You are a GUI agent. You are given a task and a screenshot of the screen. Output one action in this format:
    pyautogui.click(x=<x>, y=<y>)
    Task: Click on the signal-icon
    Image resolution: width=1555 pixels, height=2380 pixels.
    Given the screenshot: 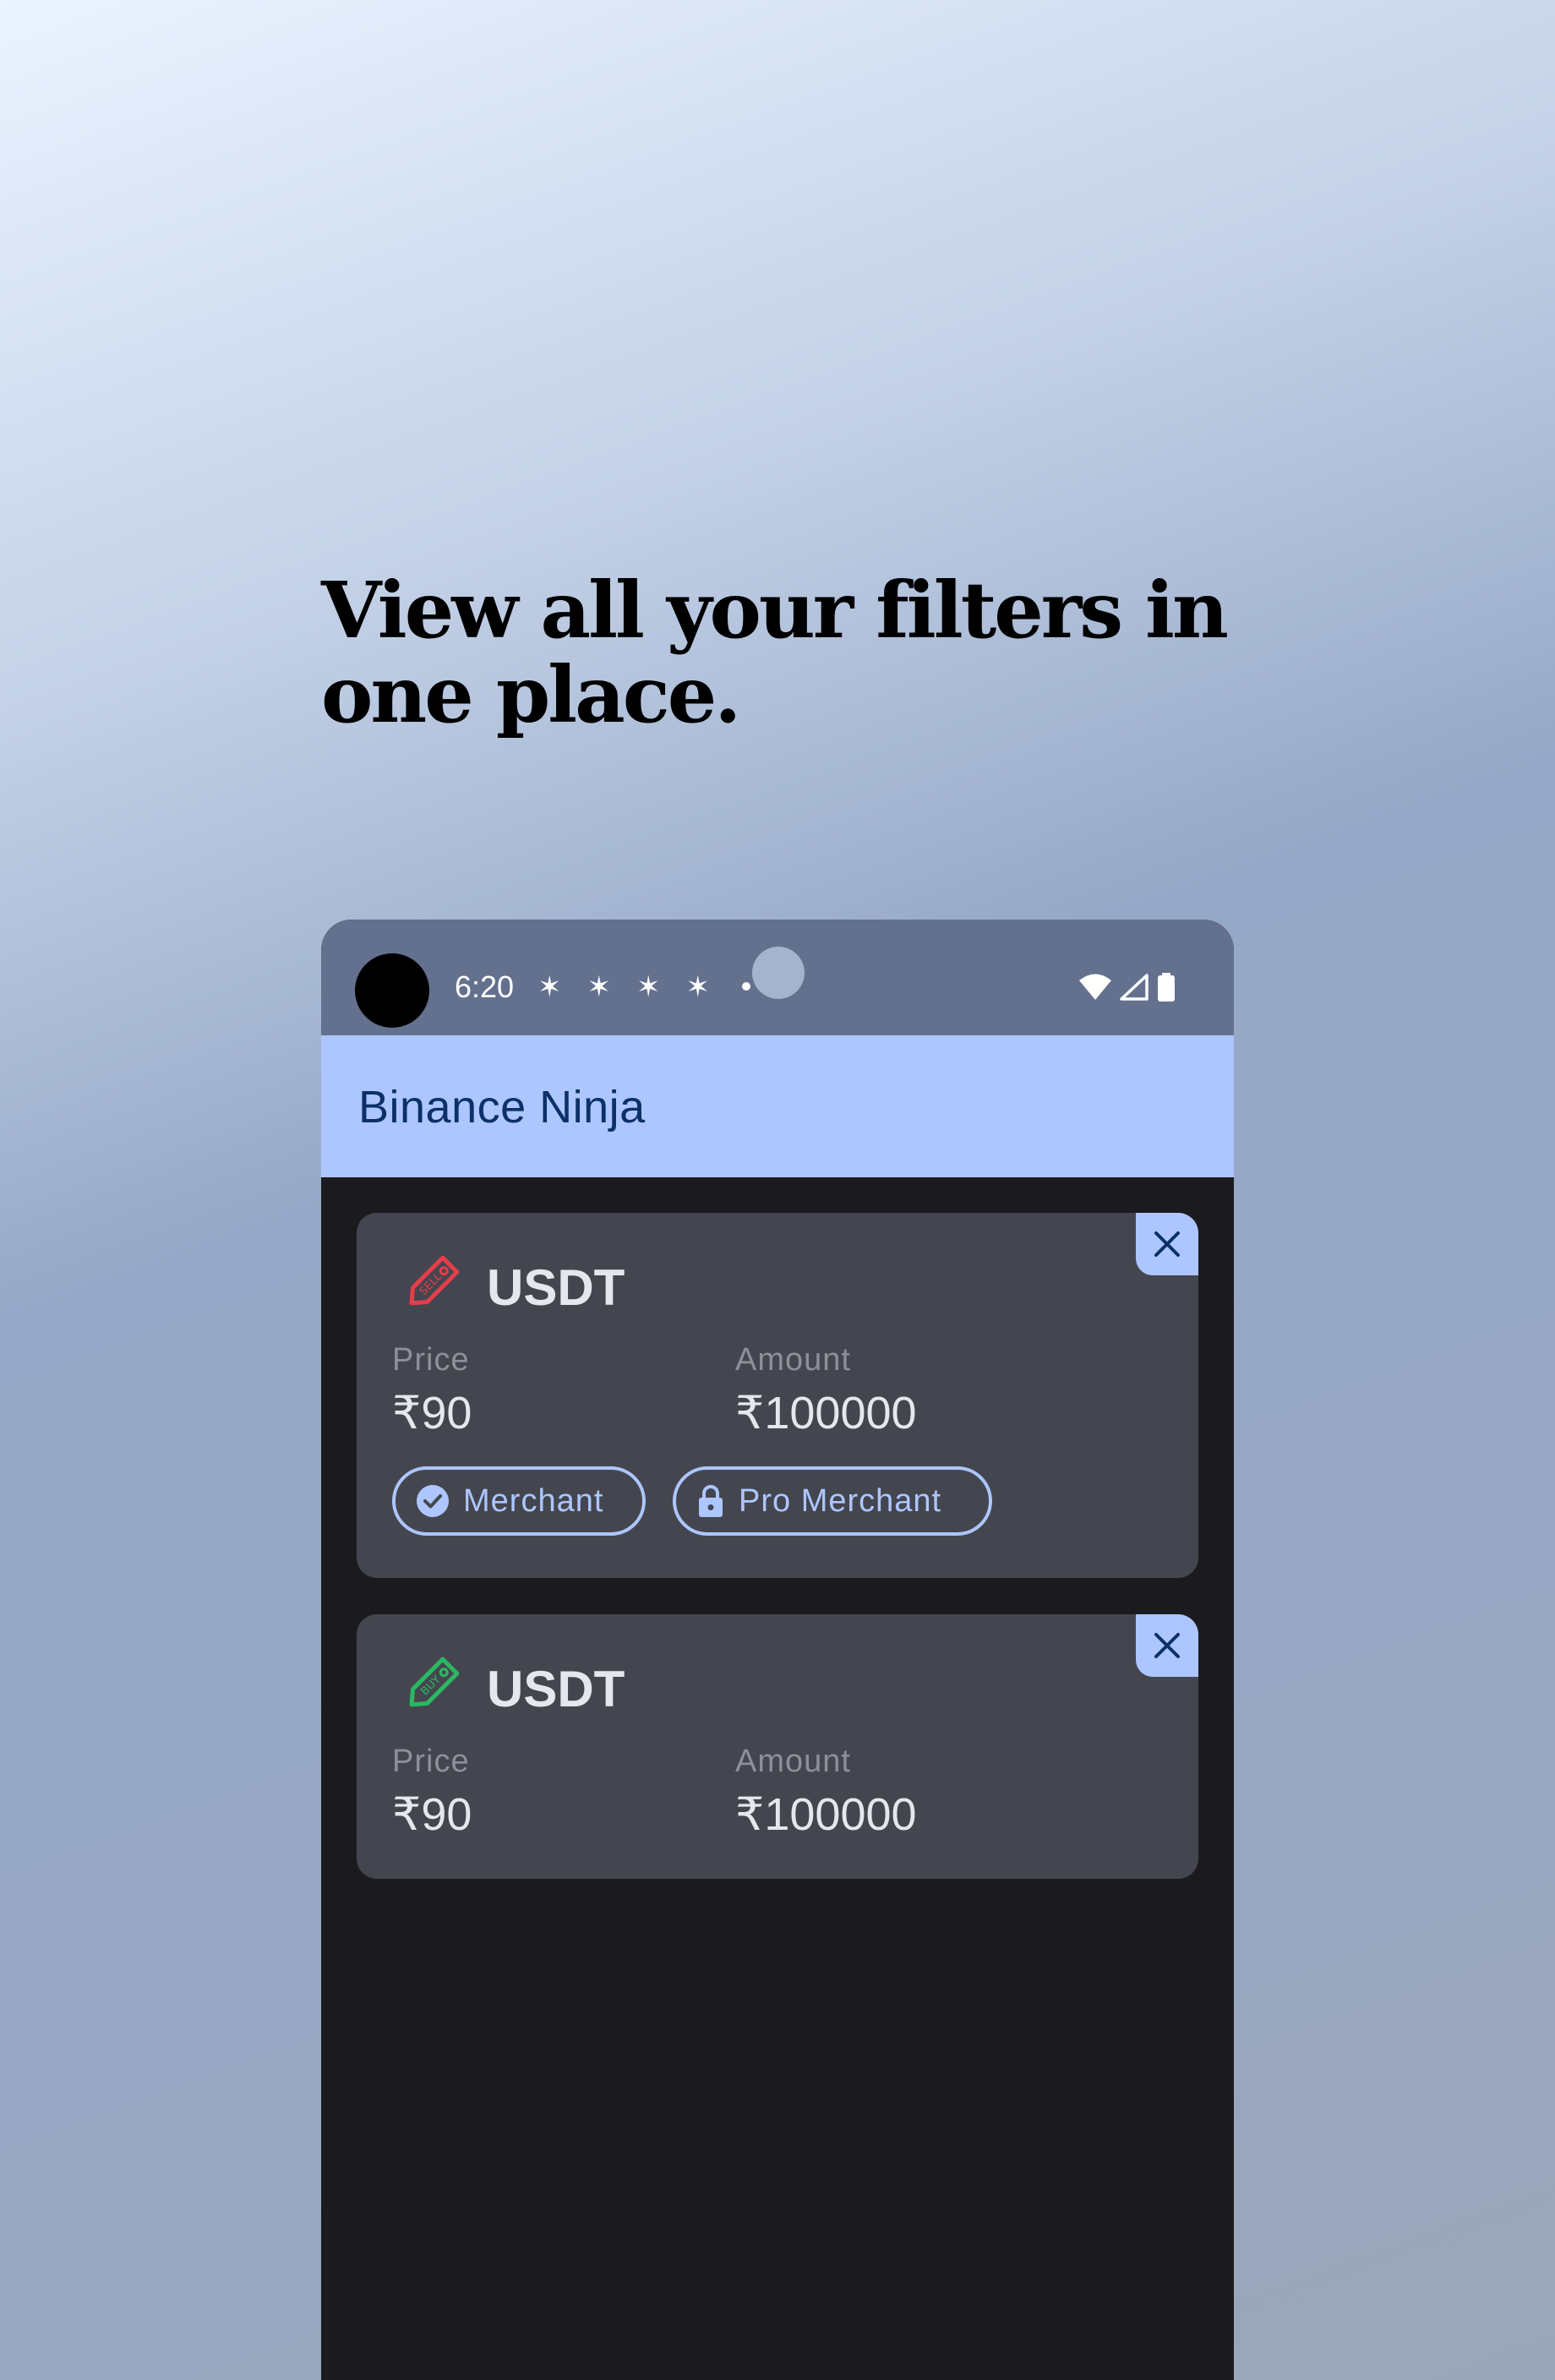 What is the action you would take?
    pyautogui.click(x=1134, y=988)
    